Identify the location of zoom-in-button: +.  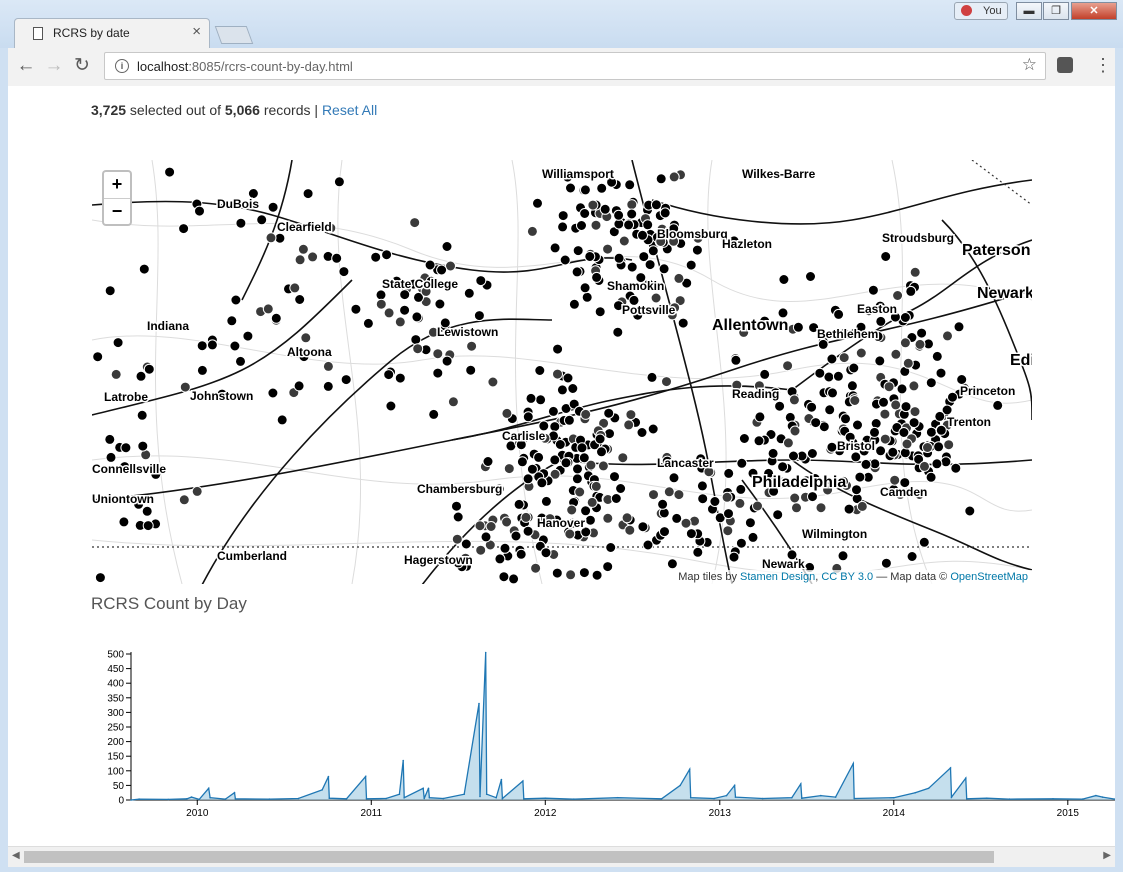
(117, 185).